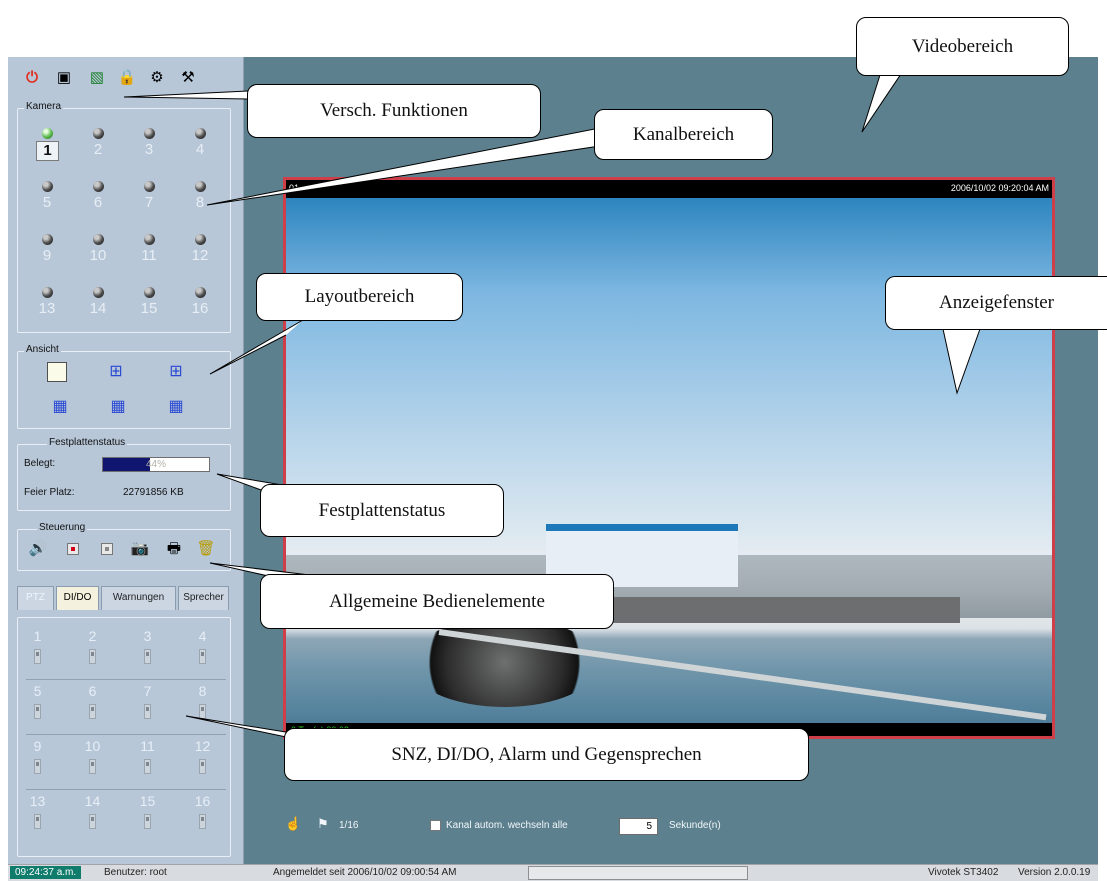  I want to click on pointer-layoutbereich, so click(256, 347).